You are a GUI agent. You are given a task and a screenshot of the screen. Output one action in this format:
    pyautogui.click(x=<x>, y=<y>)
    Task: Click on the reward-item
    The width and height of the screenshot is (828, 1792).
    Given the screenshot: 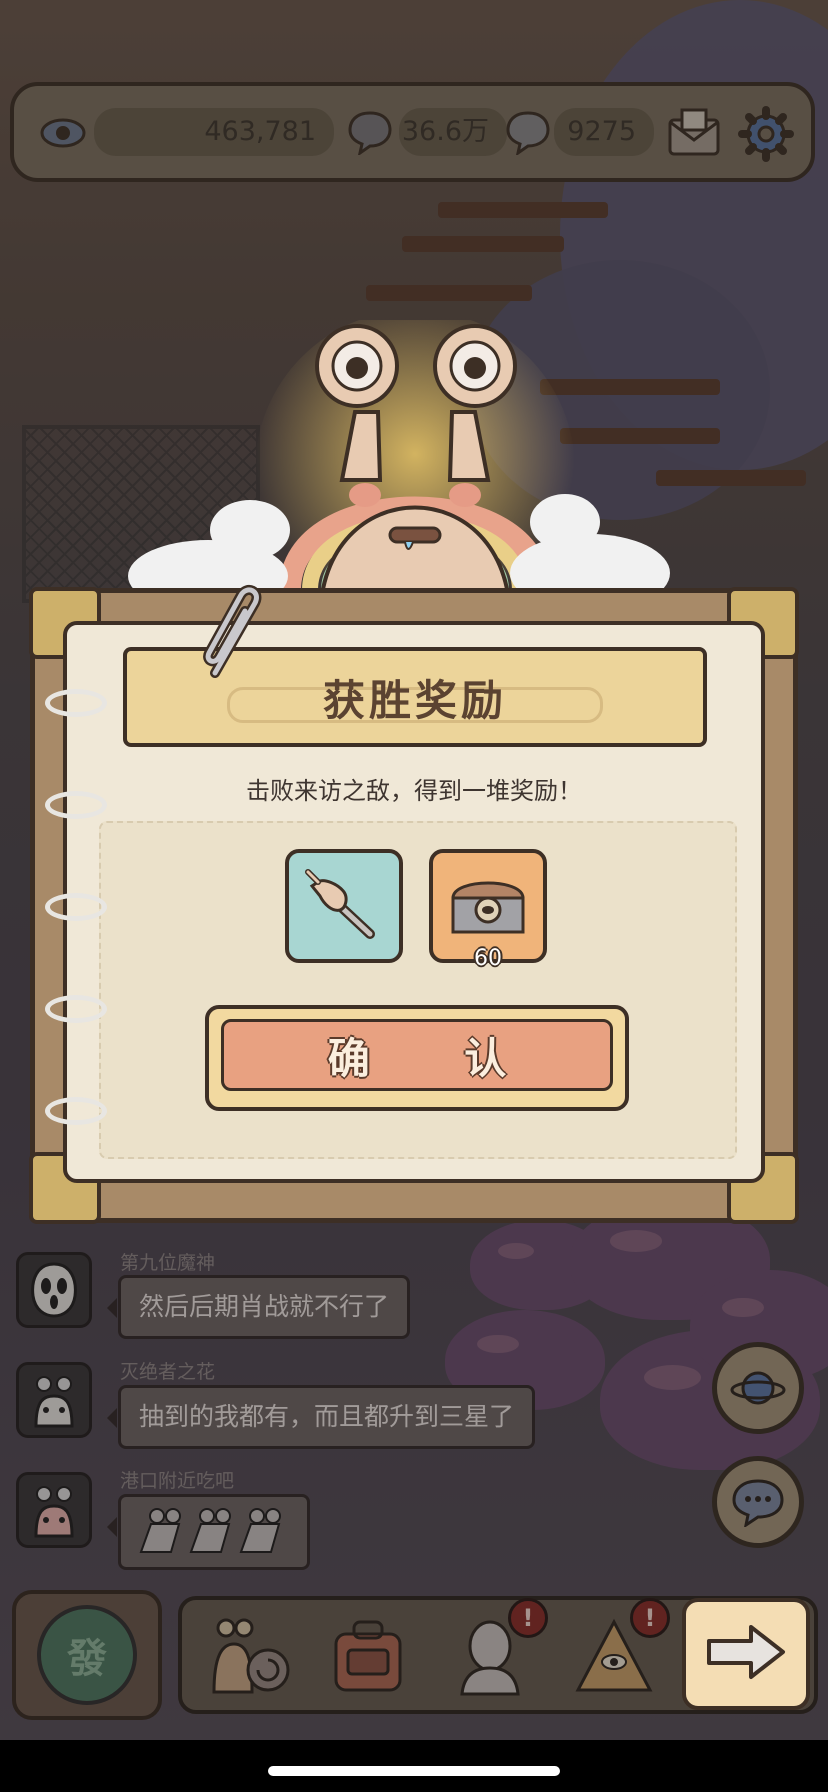 What is the action you would take?
    pyautogui.click(x=344, y=906)
    